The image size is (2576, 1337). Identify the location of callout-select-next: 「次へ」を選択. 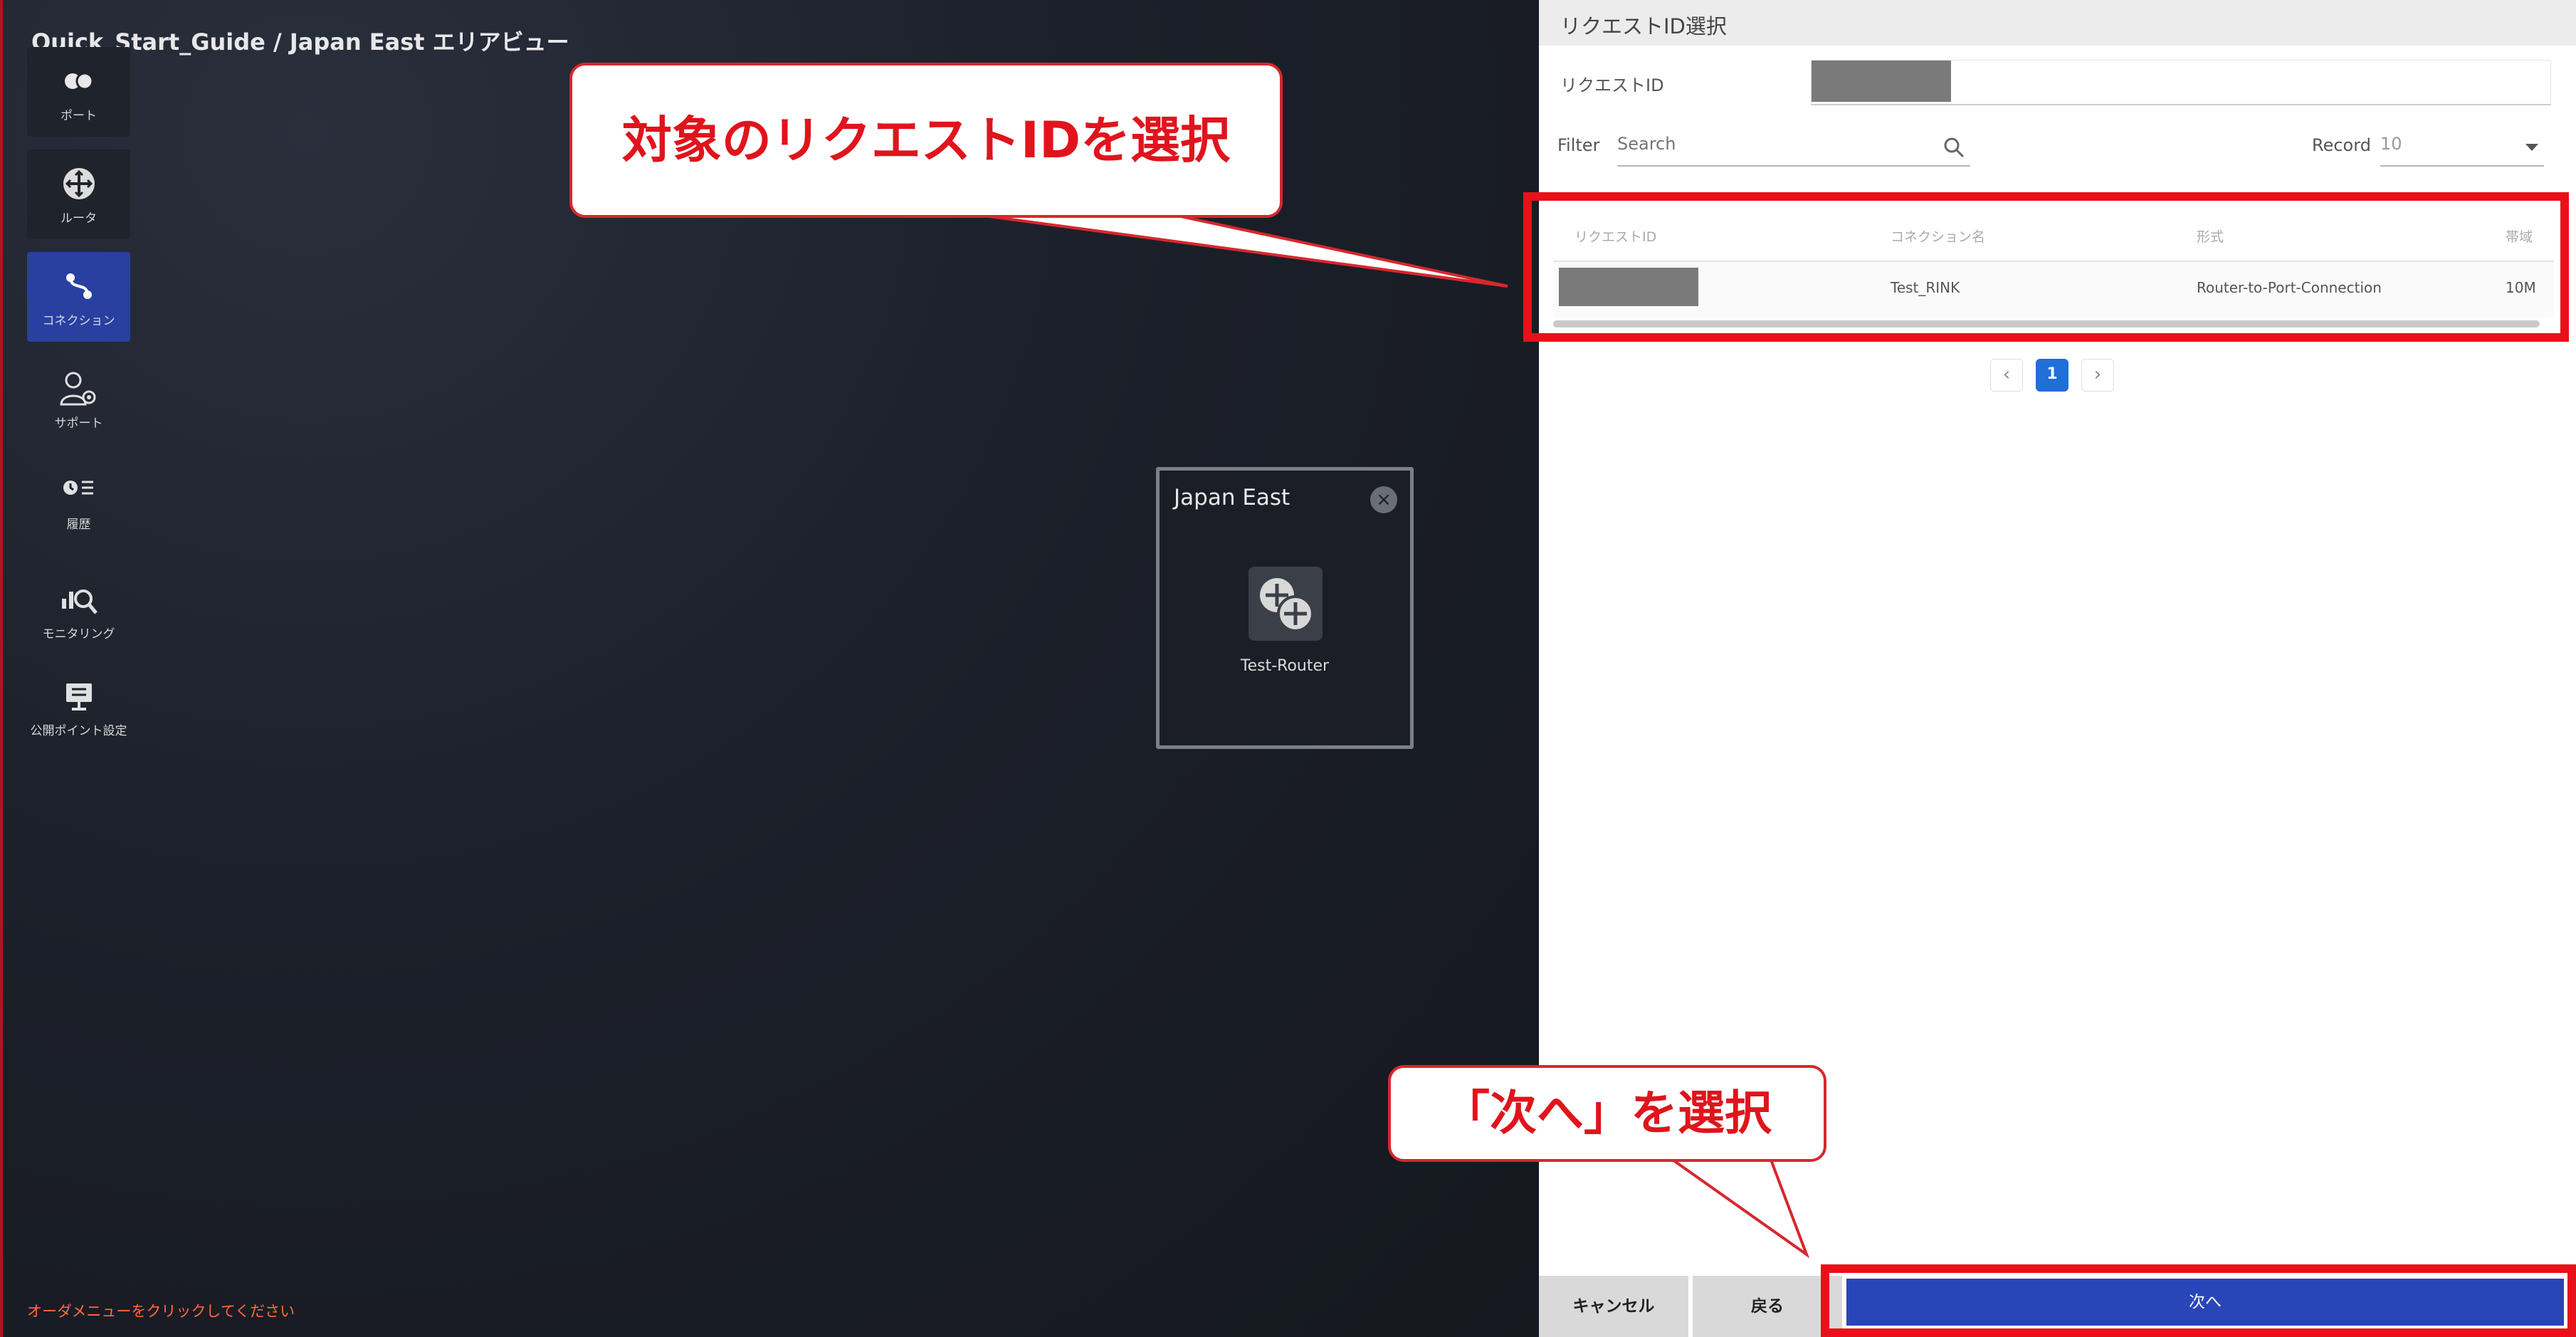
(1607, 1114).